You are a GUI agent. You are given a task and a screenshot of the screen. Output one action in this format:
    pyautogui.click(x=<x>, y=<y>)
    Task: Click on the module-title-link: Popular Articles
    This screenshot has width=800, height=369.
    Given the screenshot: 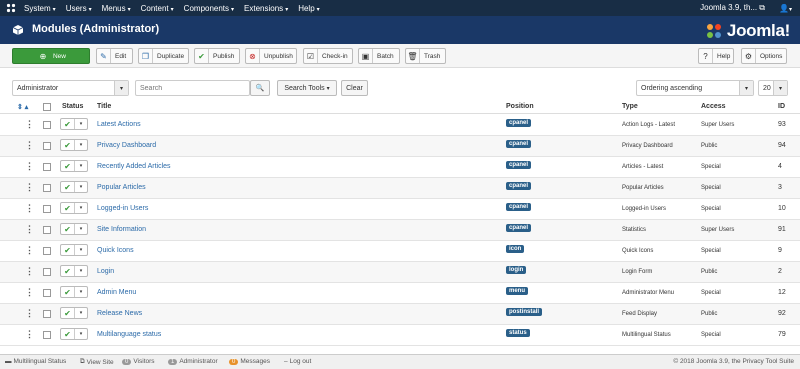 What is the action you would take?
    pyautogui.click(x=121, y=187)
    